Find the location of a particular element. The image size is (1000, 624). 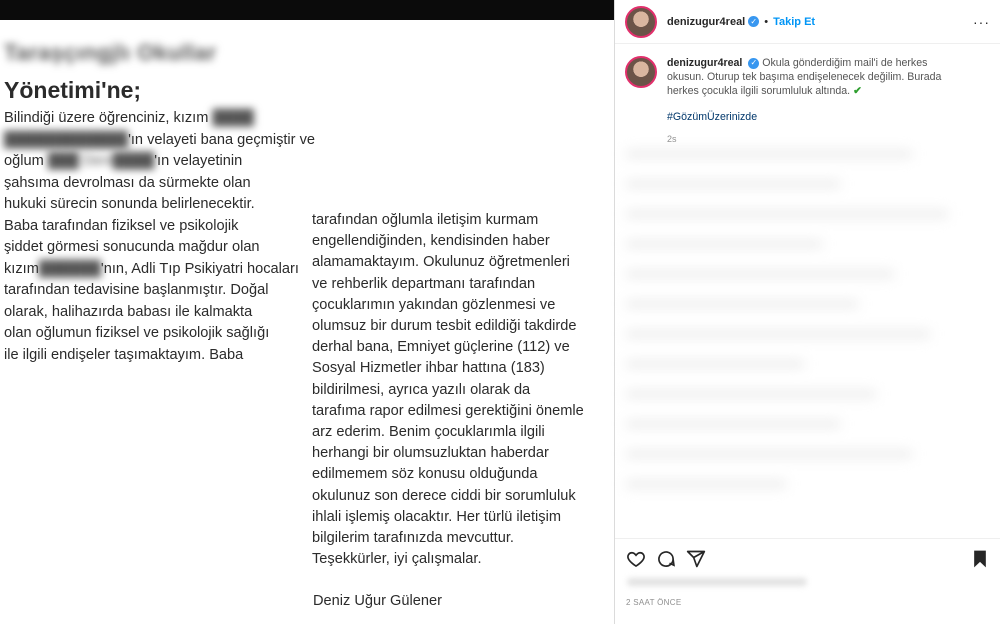

more-options-icon: ··· is located at coordinates (981, 22).